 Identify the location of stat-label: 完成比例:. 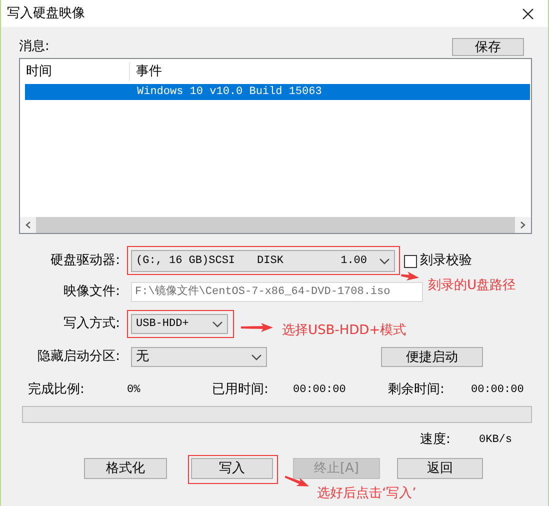
(57, 390).